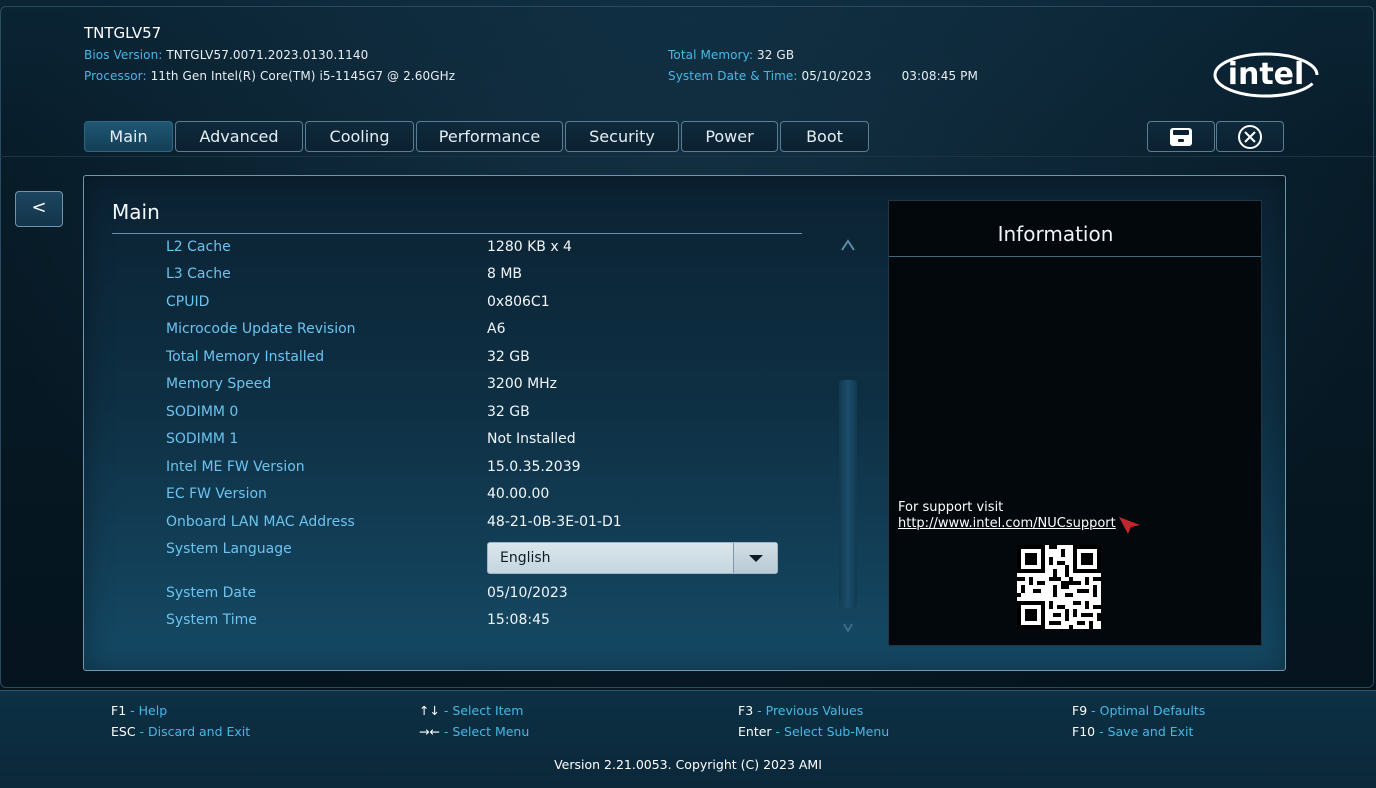 Image resolution: width=1376 pixels, height=788 pixels. I want to click on footer-desc: Previous Values, so click(814, 710).